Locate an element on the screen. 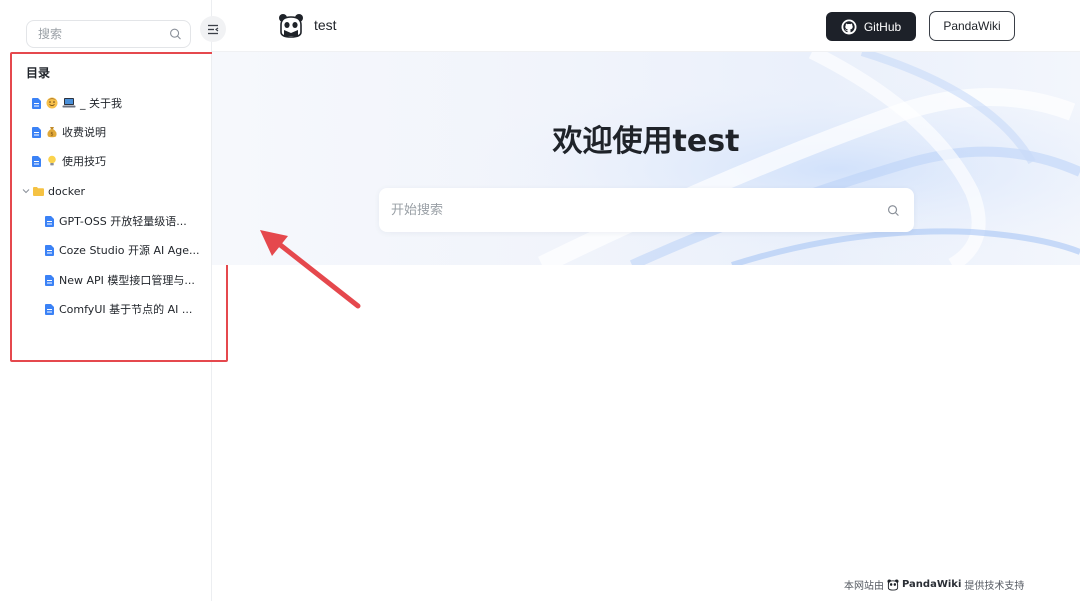 The width and height of the screenshot is (1080, 601). hero-search-input is located at coordinates (639, 210).